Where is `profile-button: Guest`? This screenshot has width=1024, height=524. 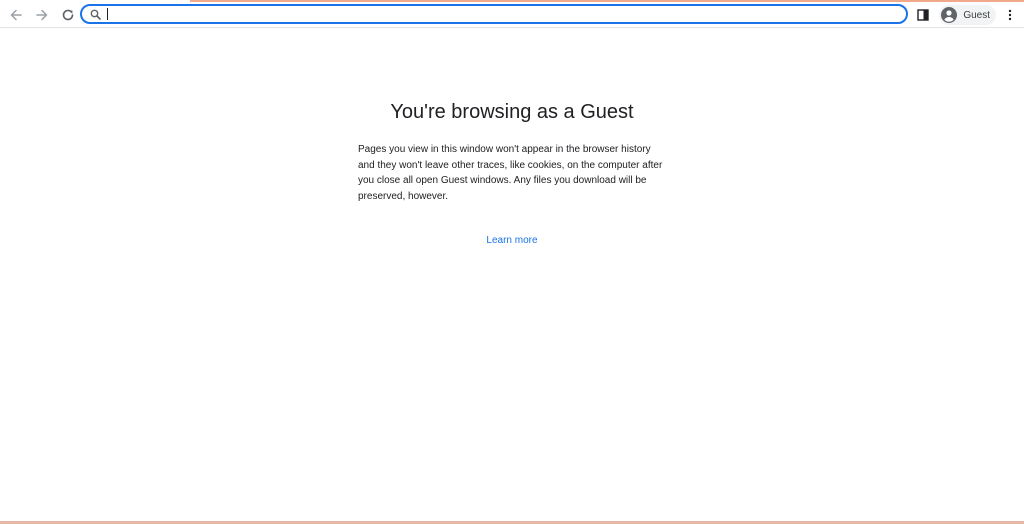 profile-button: Guest is located at coordinates (967, 15).